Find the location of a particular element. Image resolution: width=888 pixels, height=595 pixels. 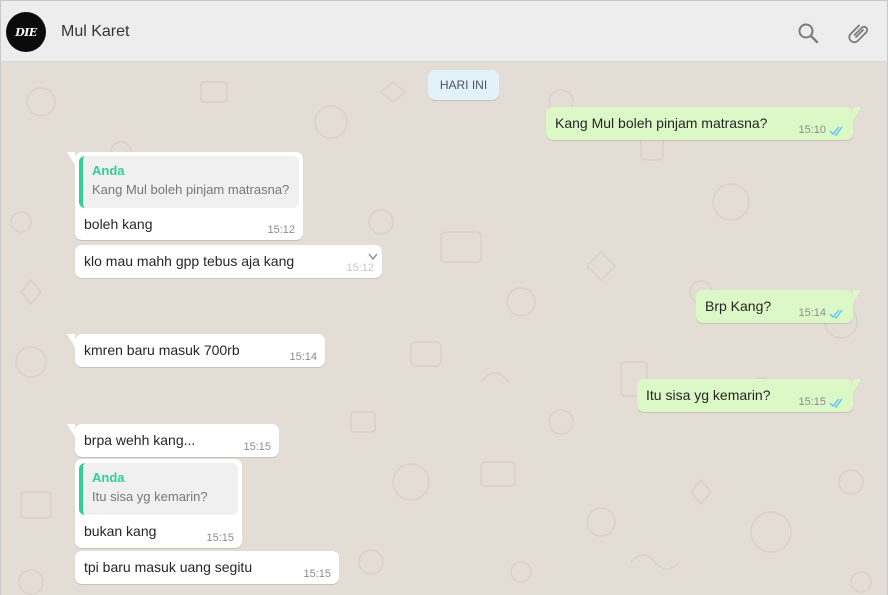

message-text: Brp Kang? is located at coordinates (738, 306).